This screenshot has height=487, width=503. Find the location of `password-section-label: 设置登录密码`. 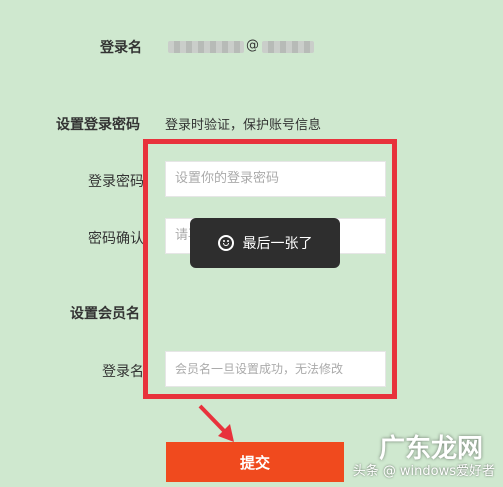

password-section-label: 设置登录密码 is located at coordinates (98, 125).